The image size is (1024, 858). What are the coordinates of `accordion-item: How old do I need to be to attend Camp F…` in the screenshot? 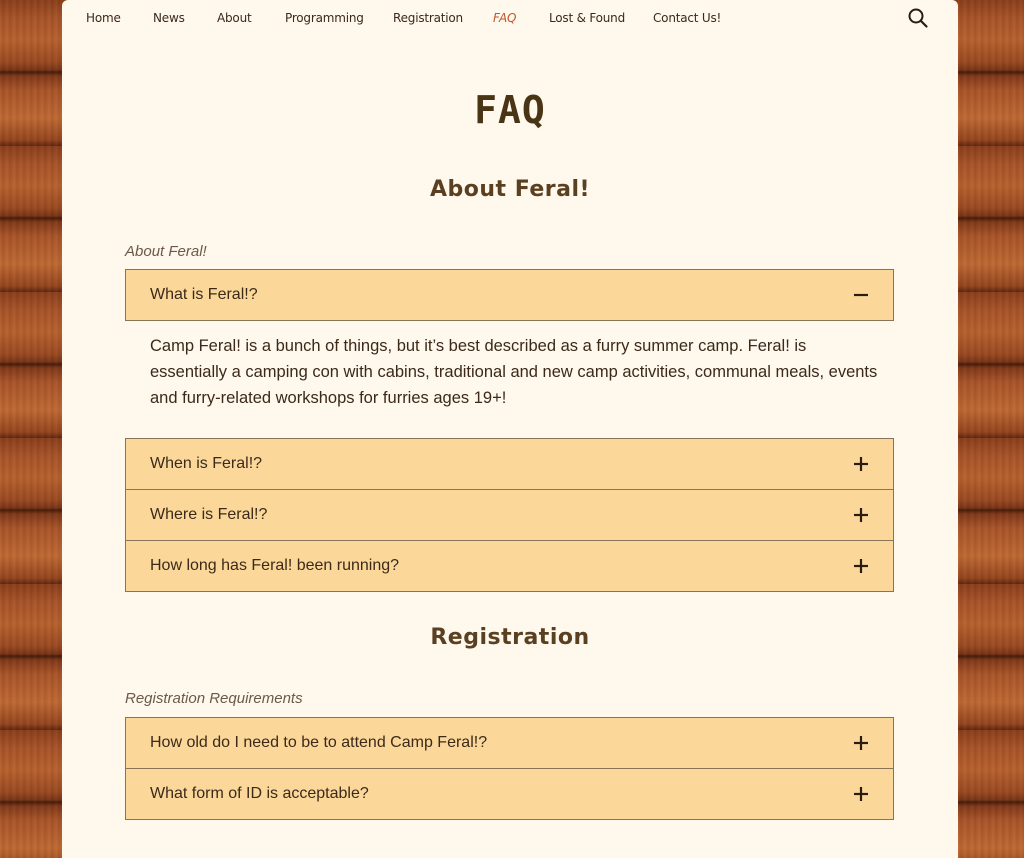 It's located at (509, 743).